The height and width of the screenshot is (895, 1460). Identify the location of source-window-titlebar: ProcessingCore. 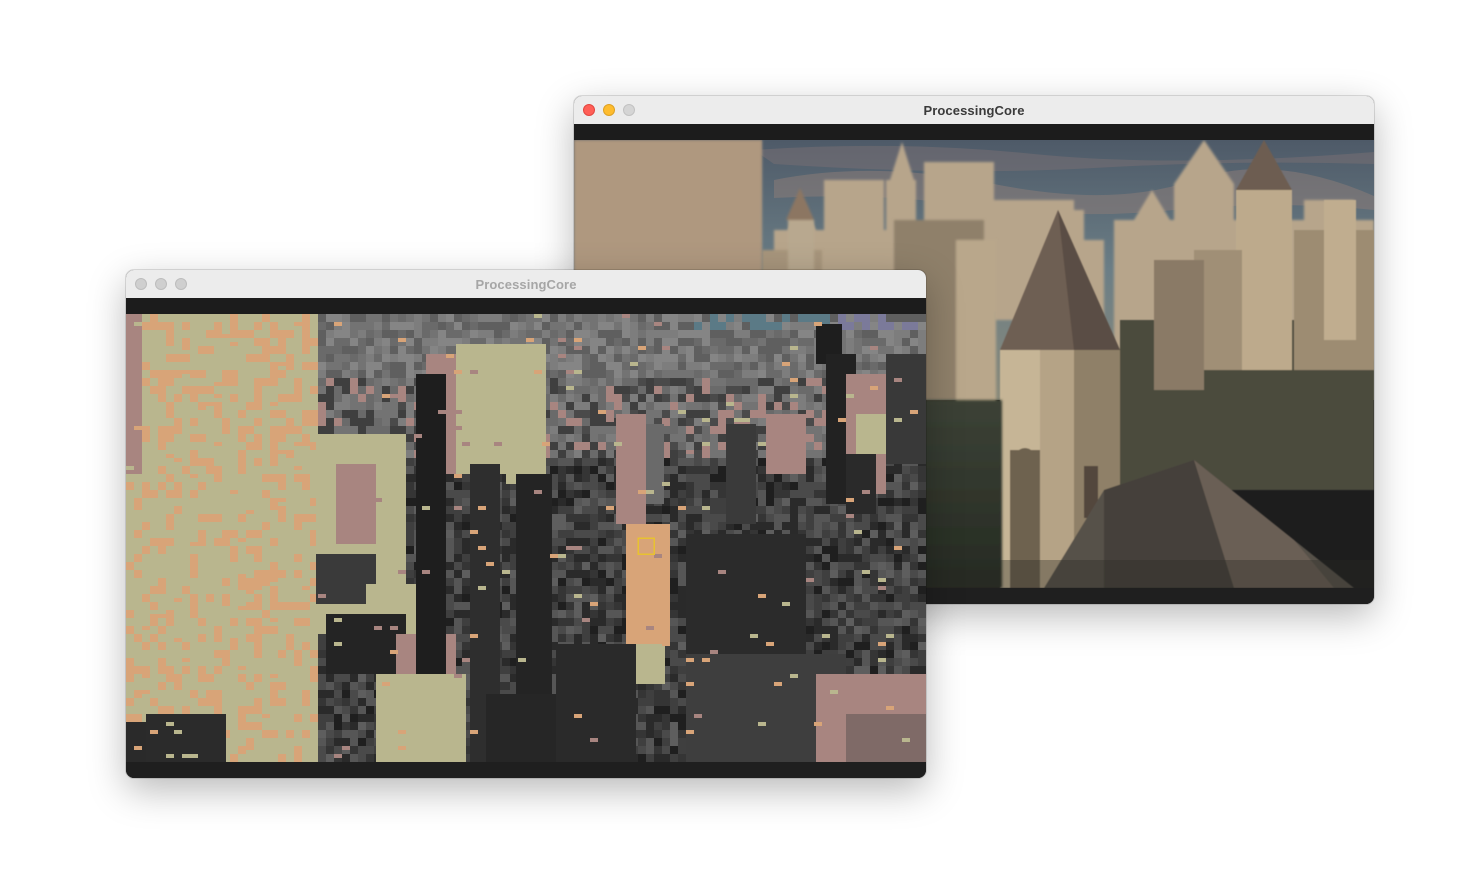
(974, 110).